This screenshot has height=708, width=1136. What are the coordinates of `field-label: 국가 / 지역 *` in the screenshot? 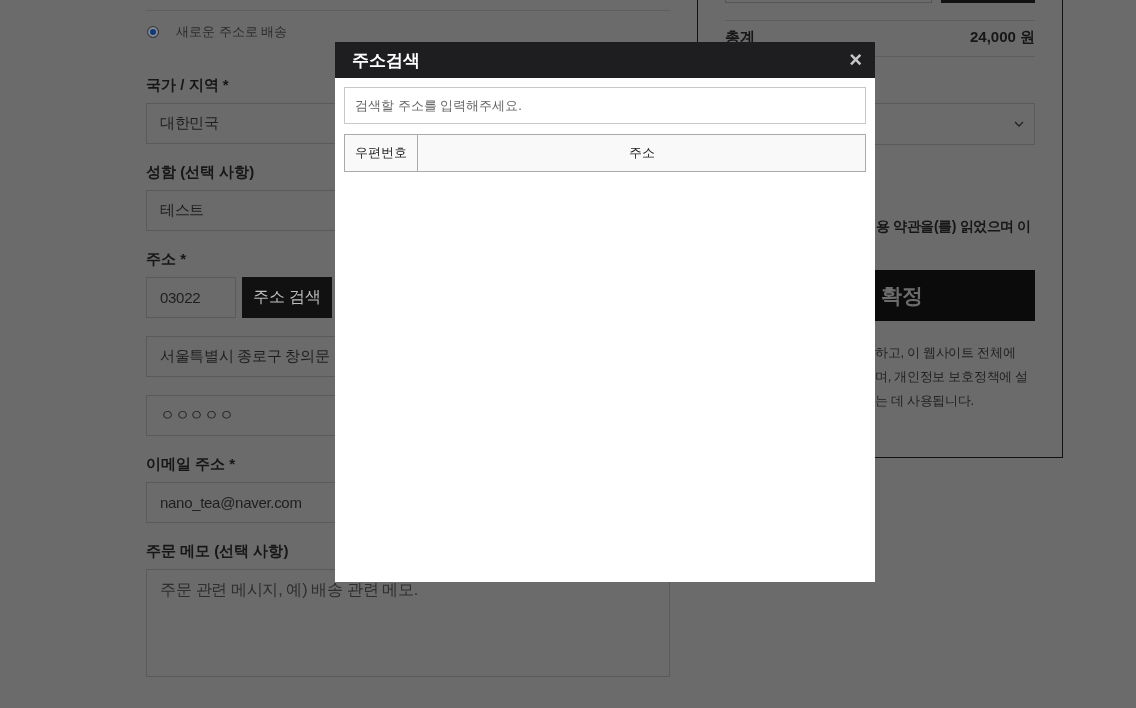 It's located at (188, 85).